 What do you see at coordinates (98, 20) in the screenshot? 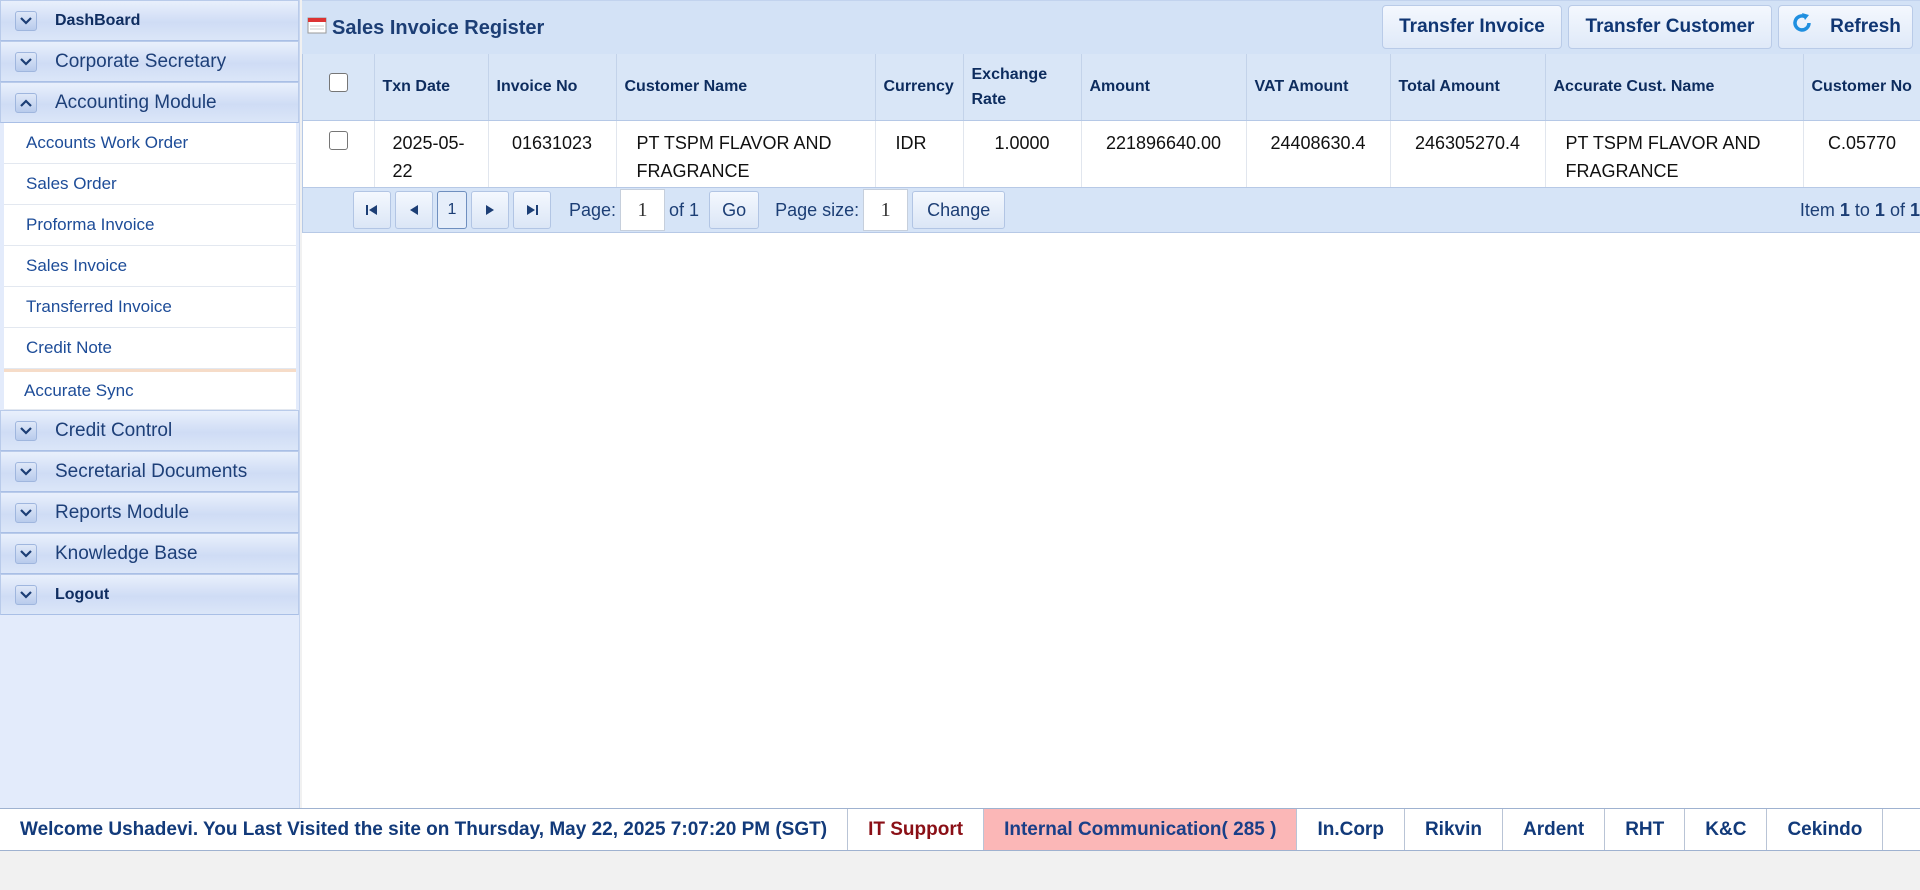
I see `nav-label: DashBoard` at bounding box center [98, 20].